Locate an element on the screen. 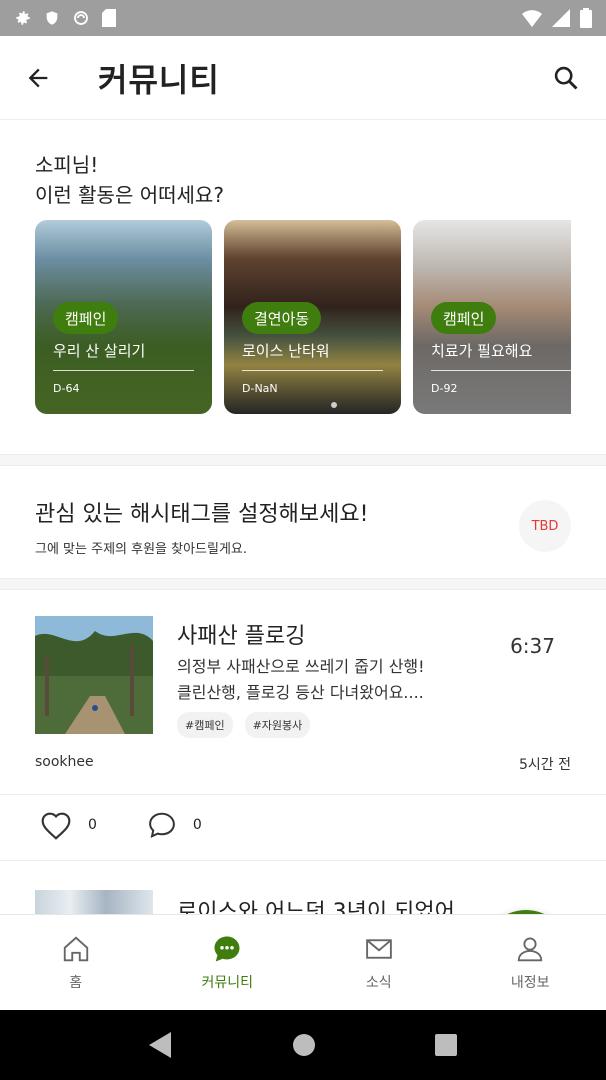 The width and height of the screenshot is (606, 1080). battery-icon is located at coordinates (586, 18).